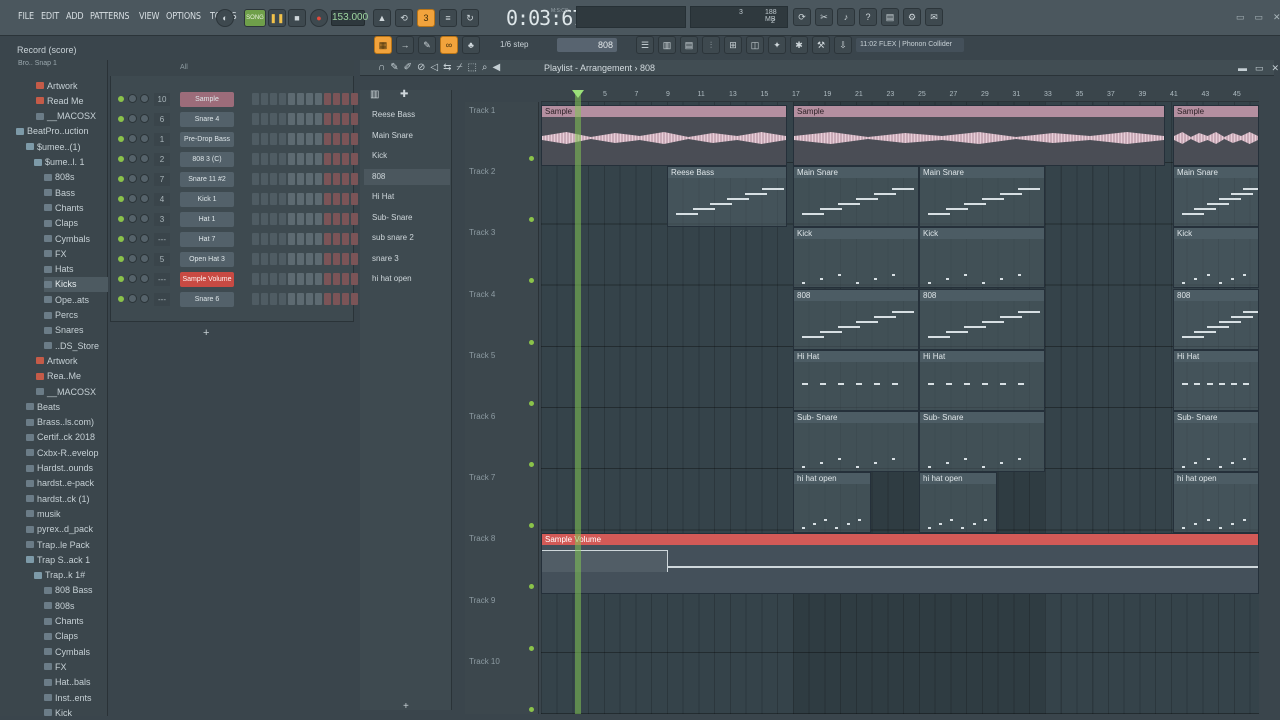 The height and width of the screenshot is (720, 1280). What do you see at coordinates (426, 18) in the screenshot?
I see `countdown-icon: 3` at bounding box center [426, 18].